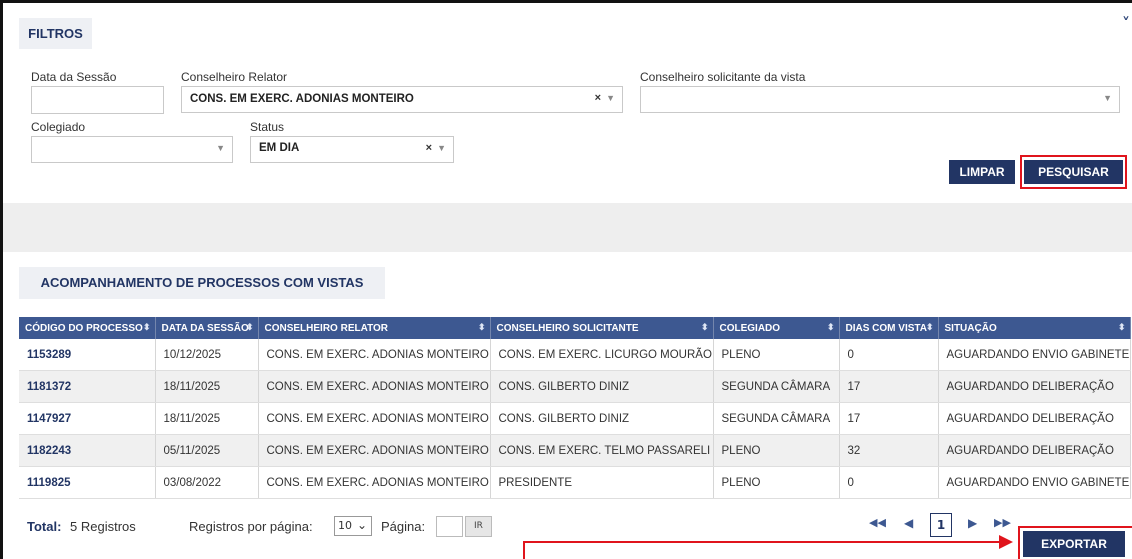 The image size is (1132, 559). Describe the element at coordinates (1074, 544) in the screenshot. I see `exportar-button: EXPORTAR` at that location.